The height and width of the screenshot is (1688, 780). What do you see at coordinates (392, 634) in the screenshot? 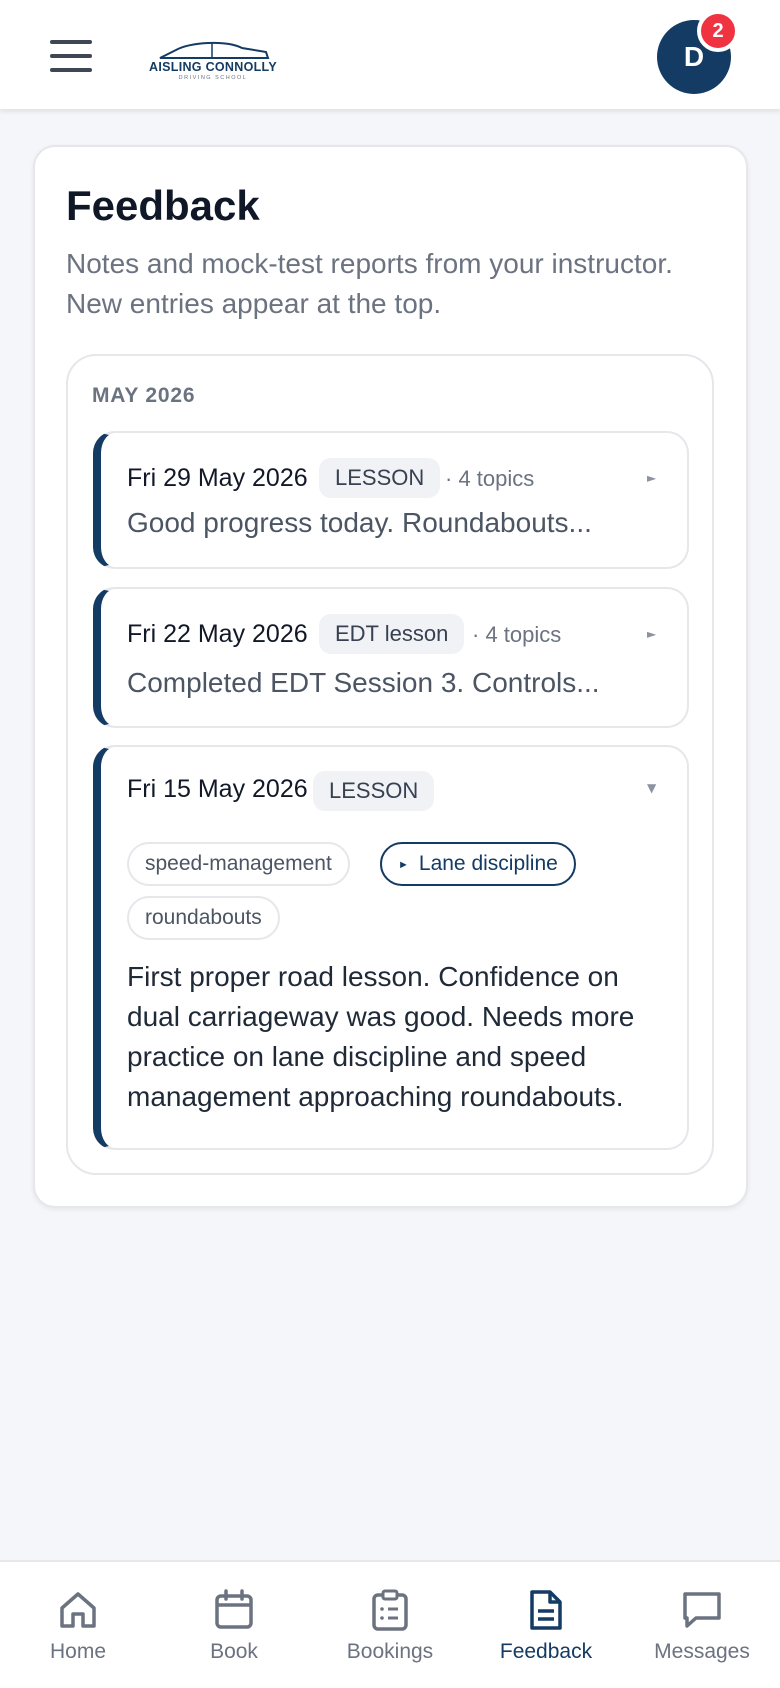
I see `entry-type-chip: EDT lesson` at bounding box center [392, 634].